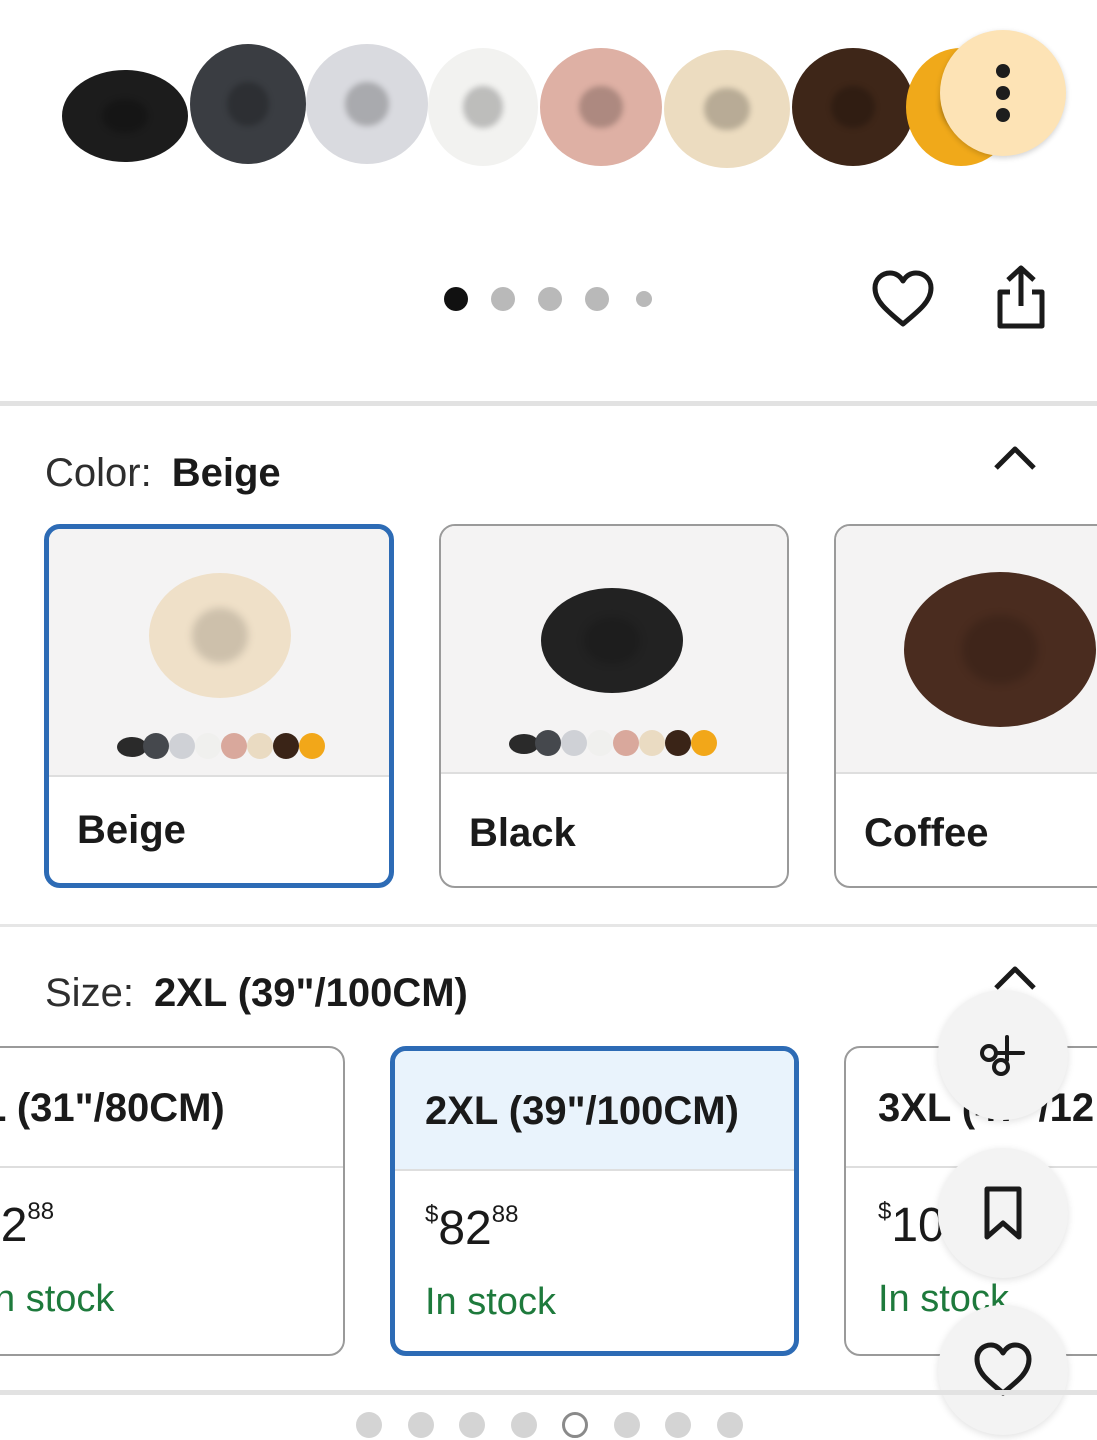 The image size is (1097, 1440). I want to click on size-option-price: $10, so click(911, 1225).